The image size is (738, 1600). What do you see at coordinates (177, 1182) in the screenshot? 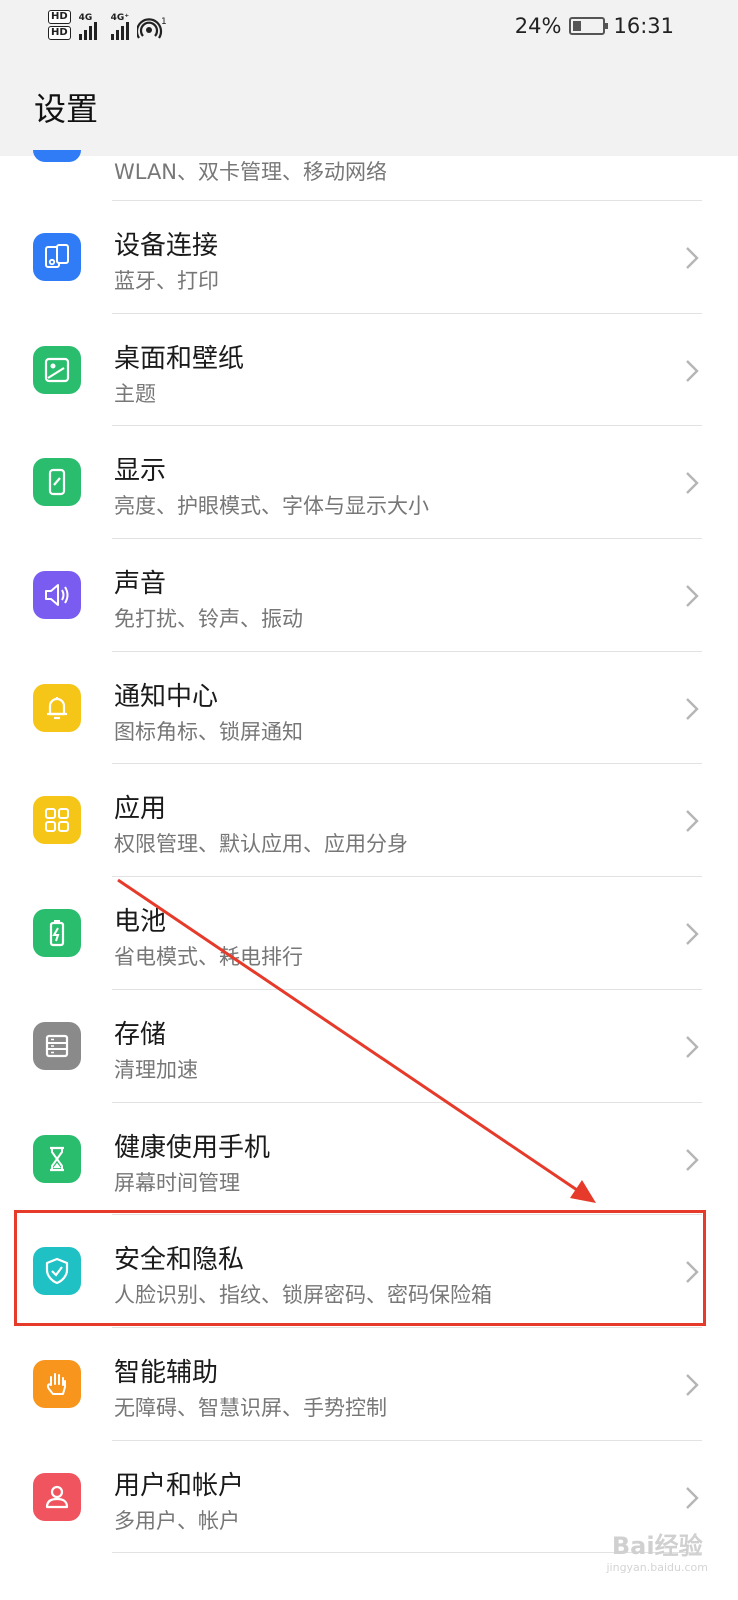
I see `settings-item-subtitle: 屏幕时间管理` at bounding box center [177, 1182].